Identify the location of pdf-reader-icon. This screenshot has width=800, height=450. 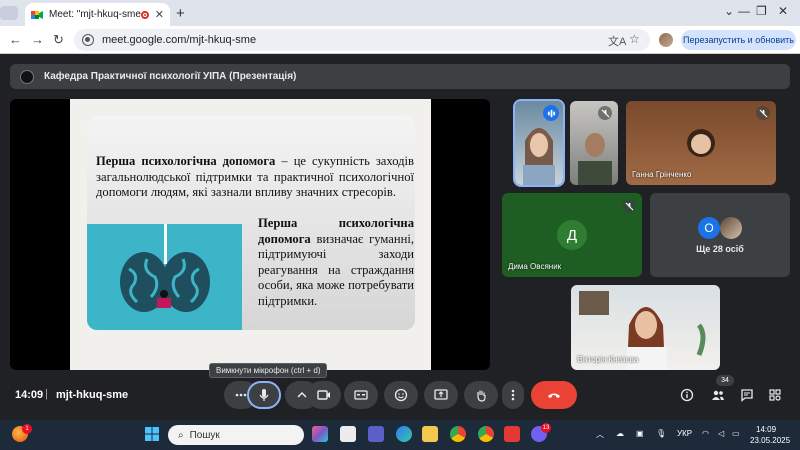
(512, 434).